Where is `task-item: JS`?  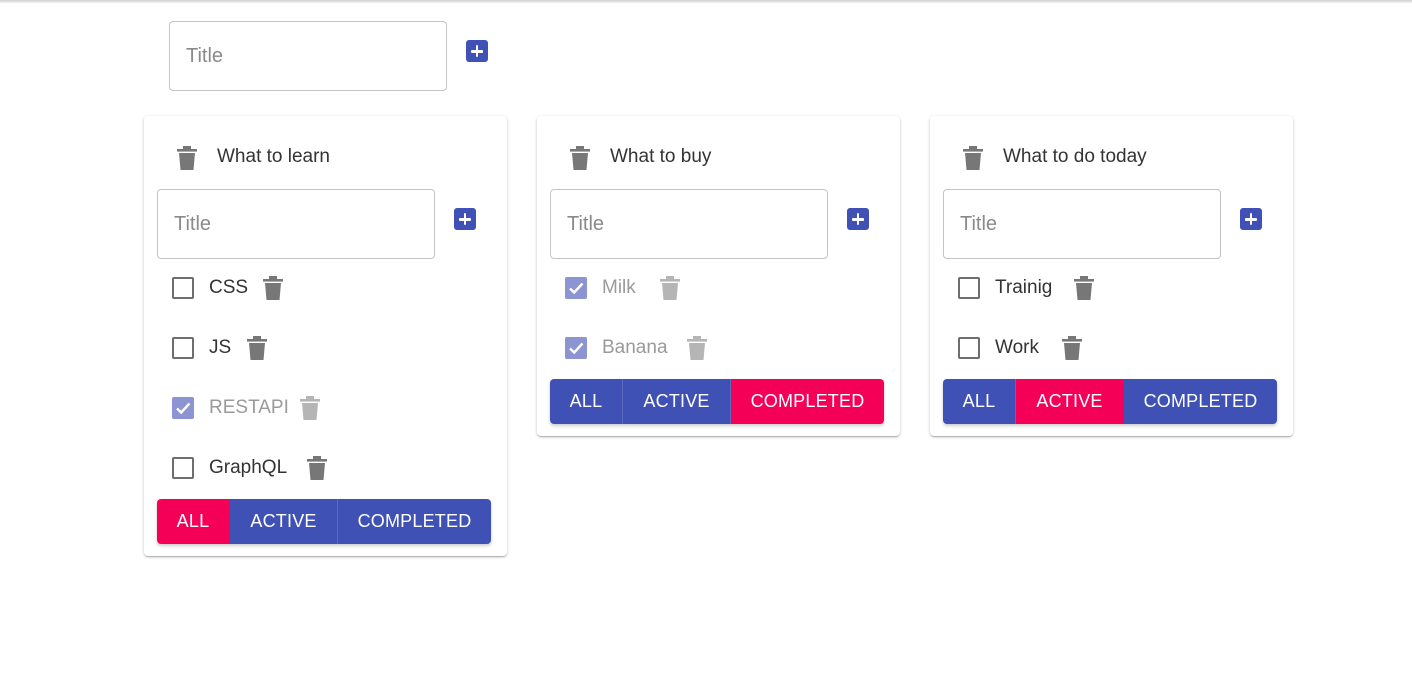
task-item: JS is located at coordinates (294, 348).